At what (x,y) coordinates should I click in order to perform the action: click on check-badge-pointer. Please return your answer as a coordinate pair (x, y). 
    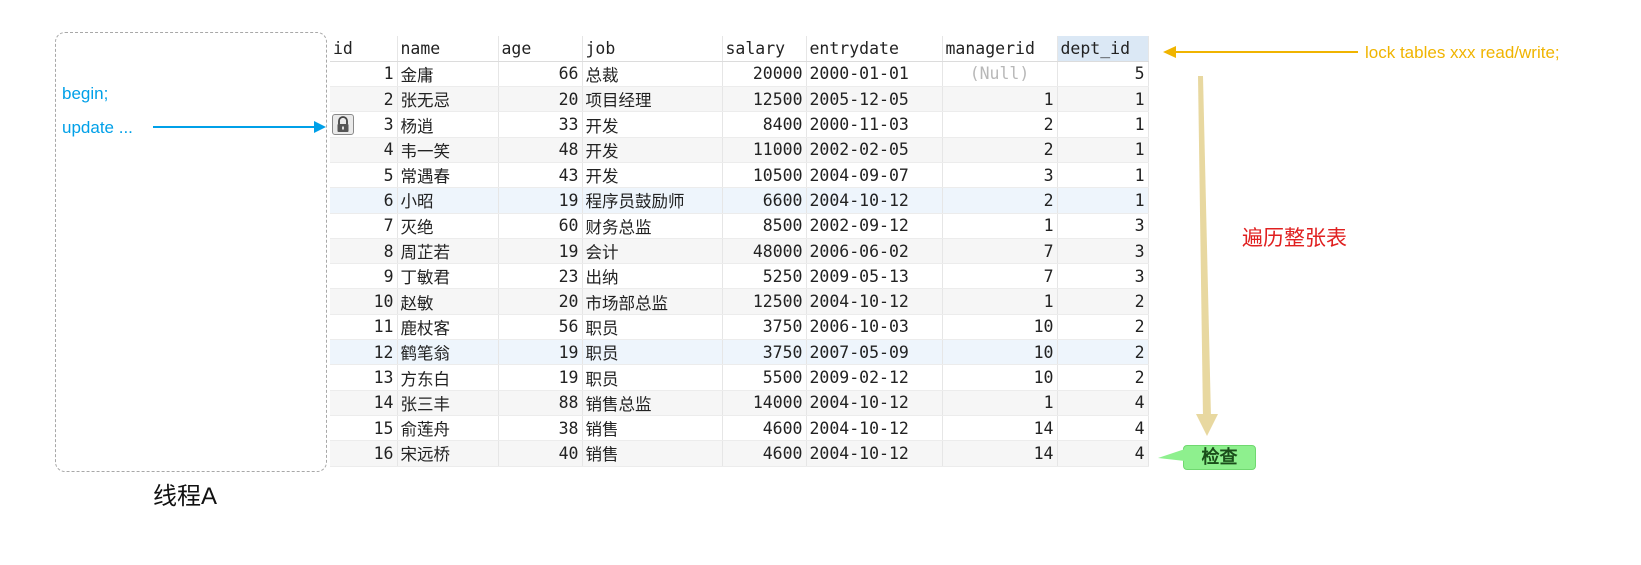
    Looking at the image, I should click on (1171, 455).